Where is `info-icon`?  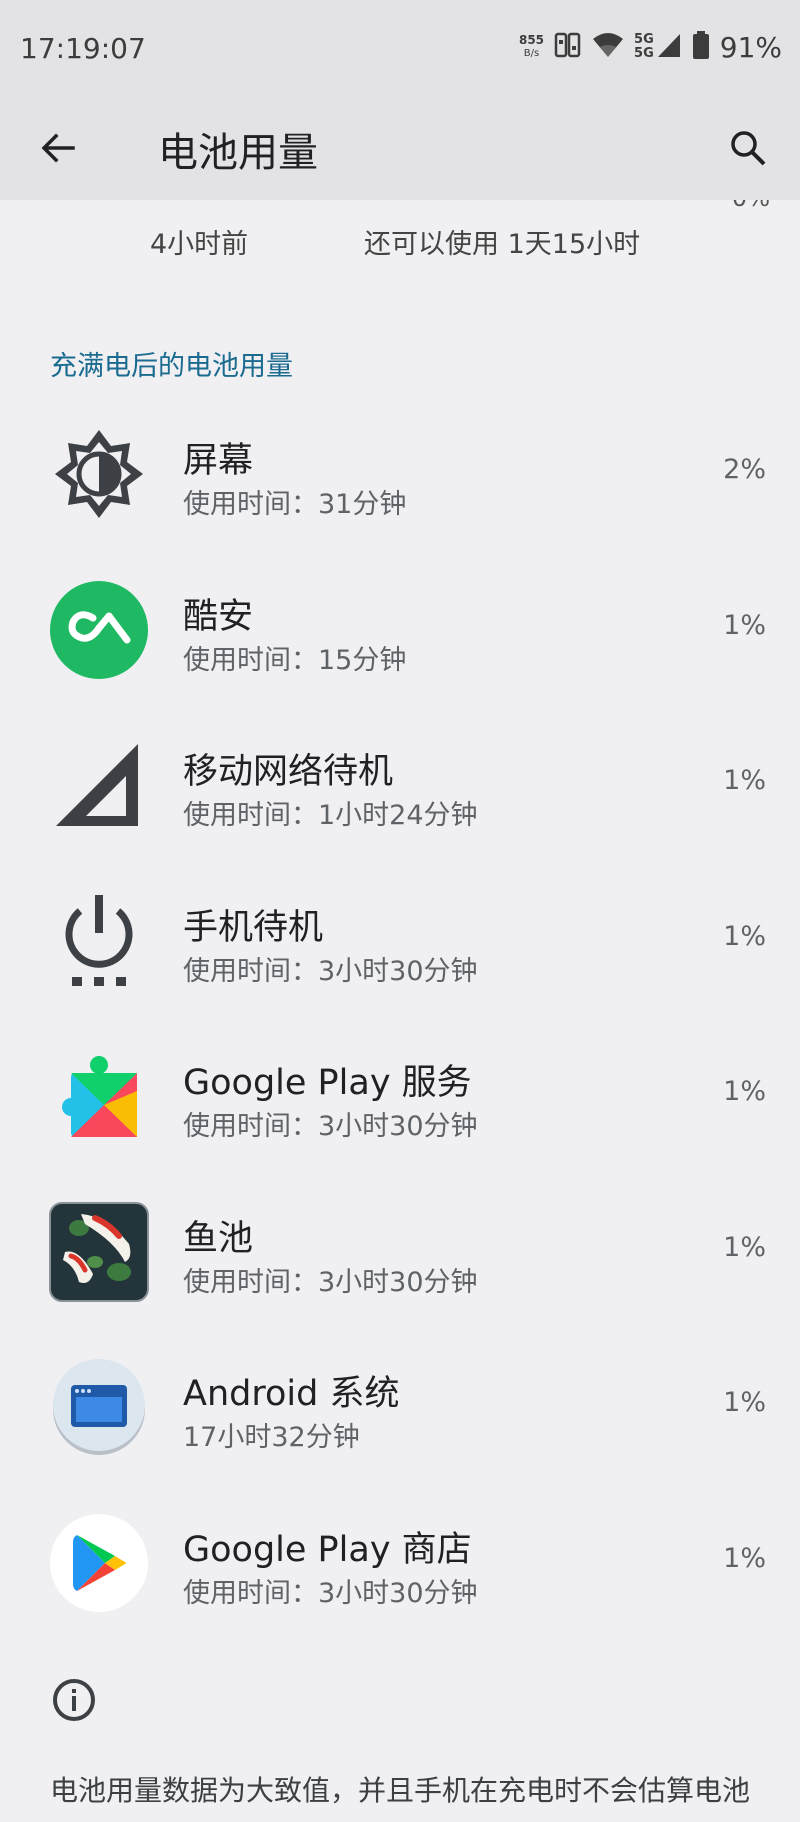 info-icon is located at coordinates (74, 1700).